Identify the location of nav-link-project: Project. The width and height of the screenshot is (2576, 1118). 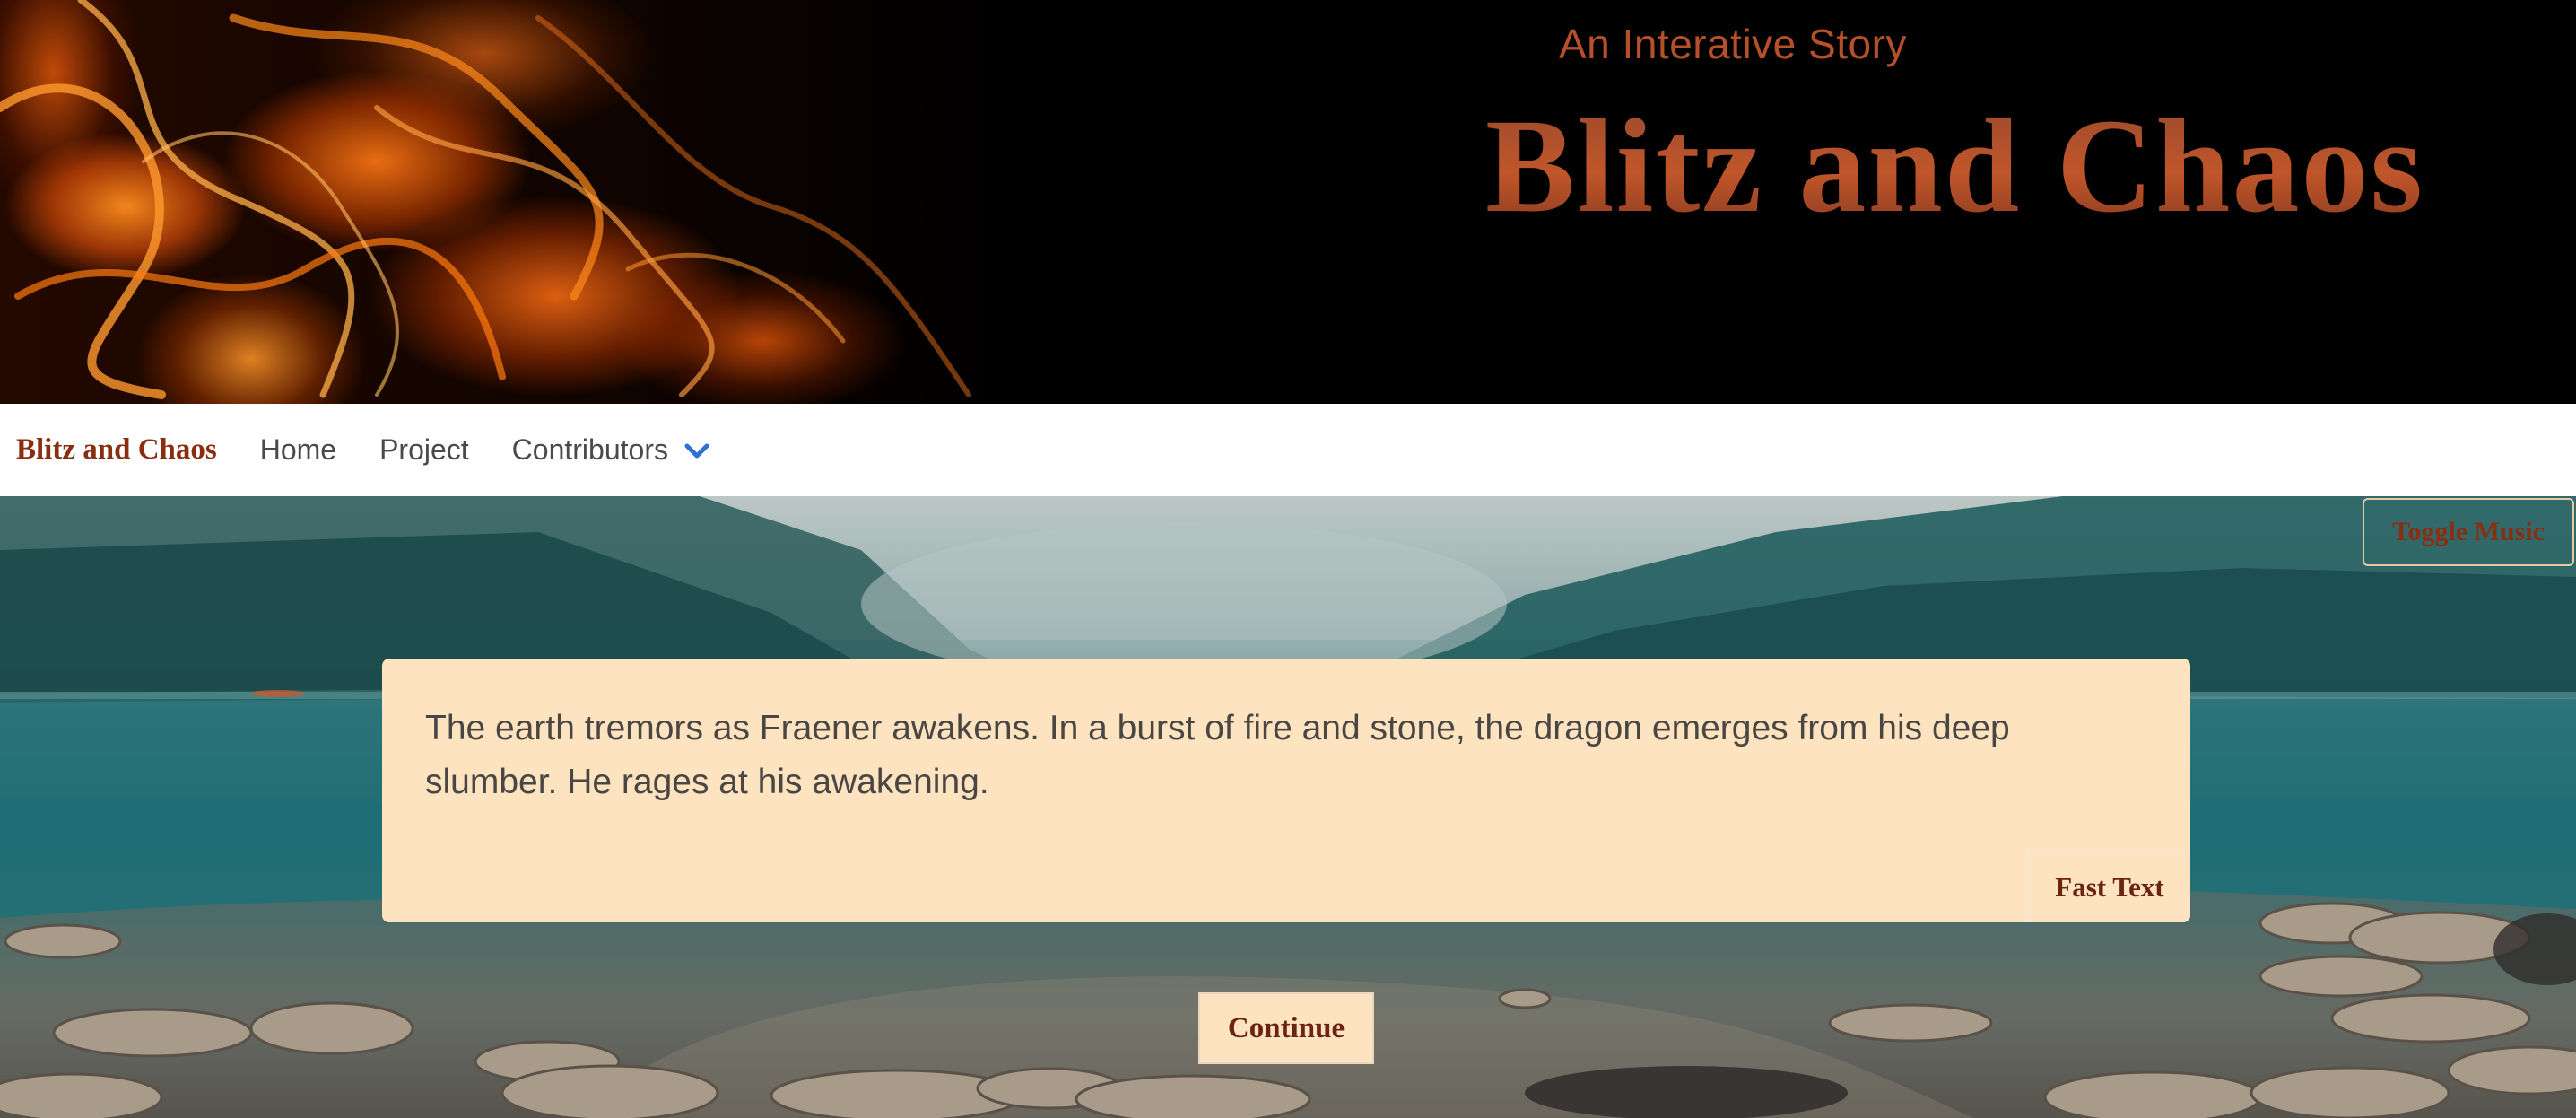
(424, 450).